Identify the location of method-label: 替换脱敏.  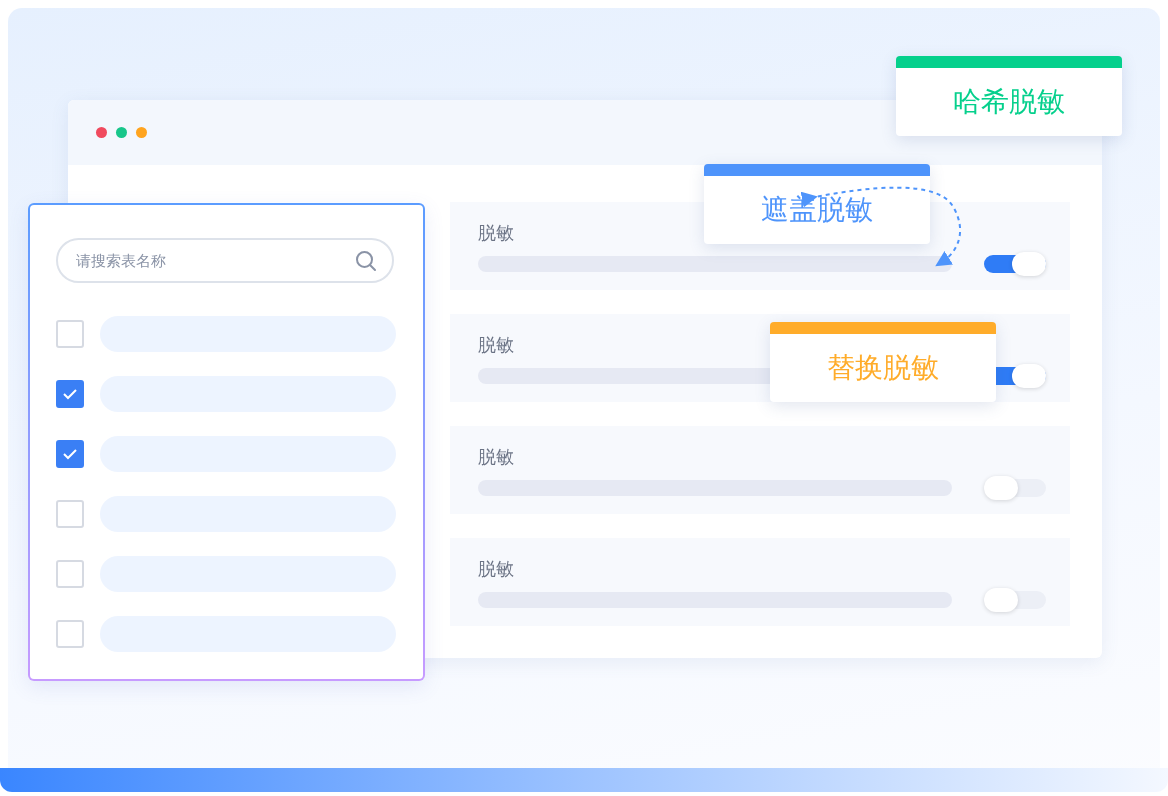
(883, 368).